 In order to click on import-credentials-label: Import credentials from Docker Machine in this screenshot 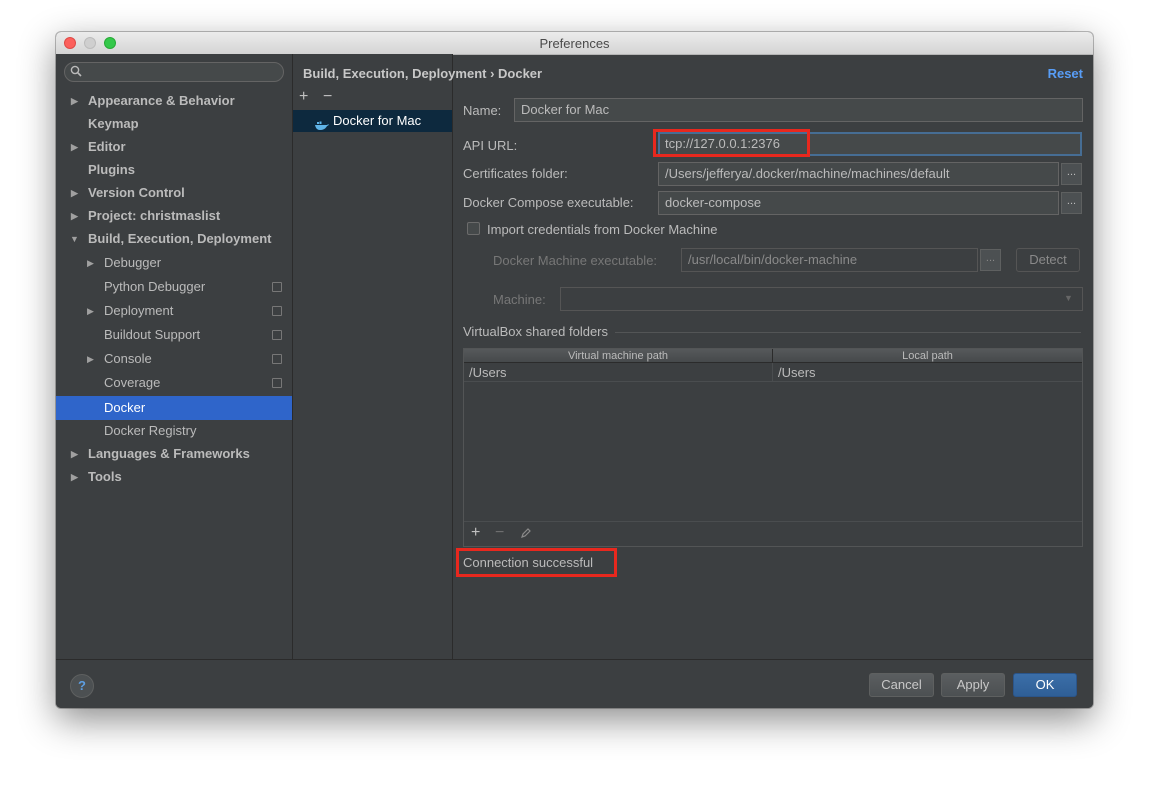, I will do `click(602, 229)`.